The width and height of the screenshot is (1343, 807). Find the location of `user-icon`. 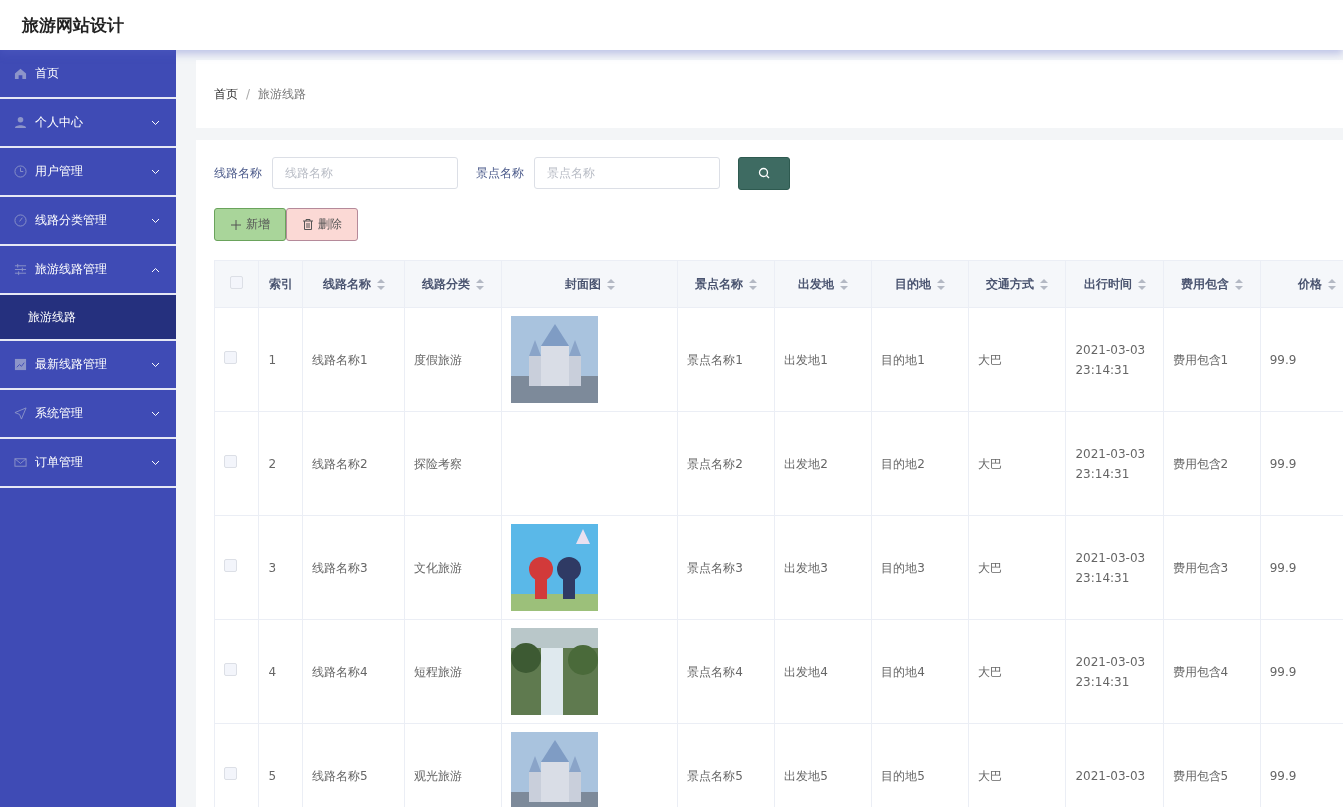

user-icon is located at coordinates (20, 122).